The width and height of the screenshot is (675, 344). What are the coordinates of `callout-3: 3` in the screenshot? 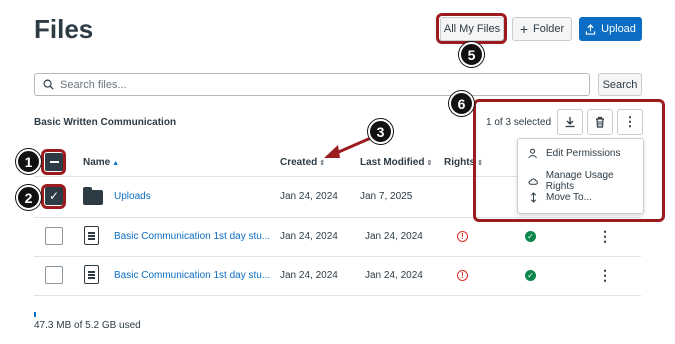 It's located at (380, 131).